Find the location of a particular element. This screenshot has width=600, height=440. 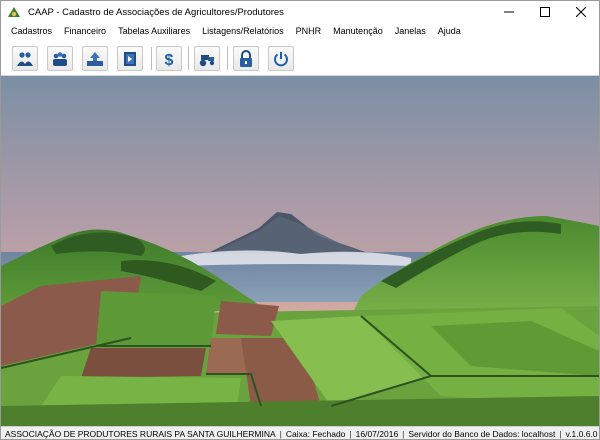

associates-icon is located at coordinates (25, 58).